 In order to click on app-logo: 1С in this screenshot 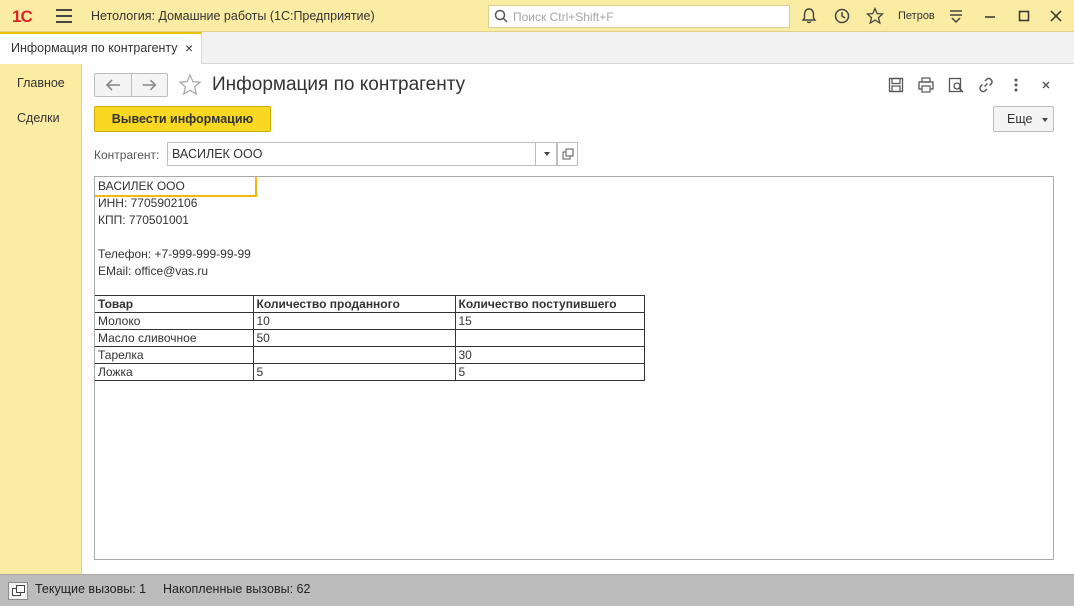, I will do `click(22, 16)`.